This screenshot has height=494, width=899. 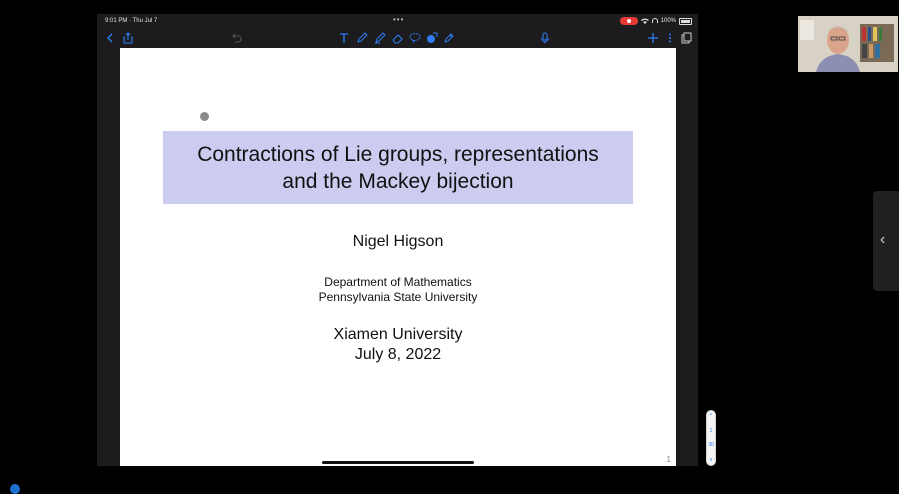 What do you see at coordinates (398, 354) in the screenshot?
I see `slide-date: July 8, 2022` at bounding box center [398, 354].